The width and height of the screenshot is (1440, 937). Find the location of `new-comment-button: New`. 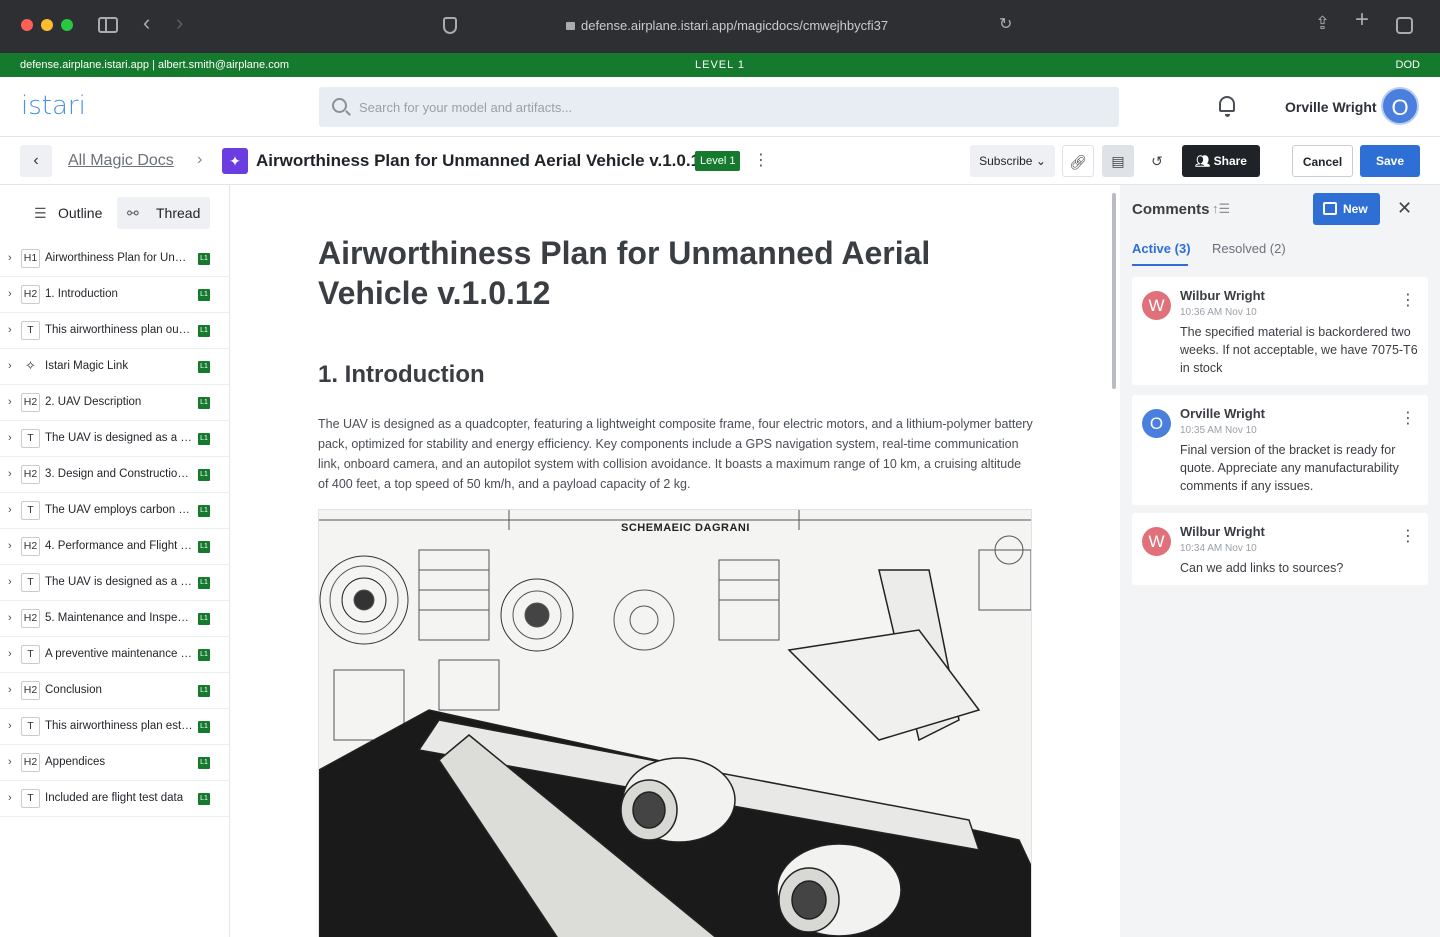

new-comment-button: New is located at coordinates (1346, 209).